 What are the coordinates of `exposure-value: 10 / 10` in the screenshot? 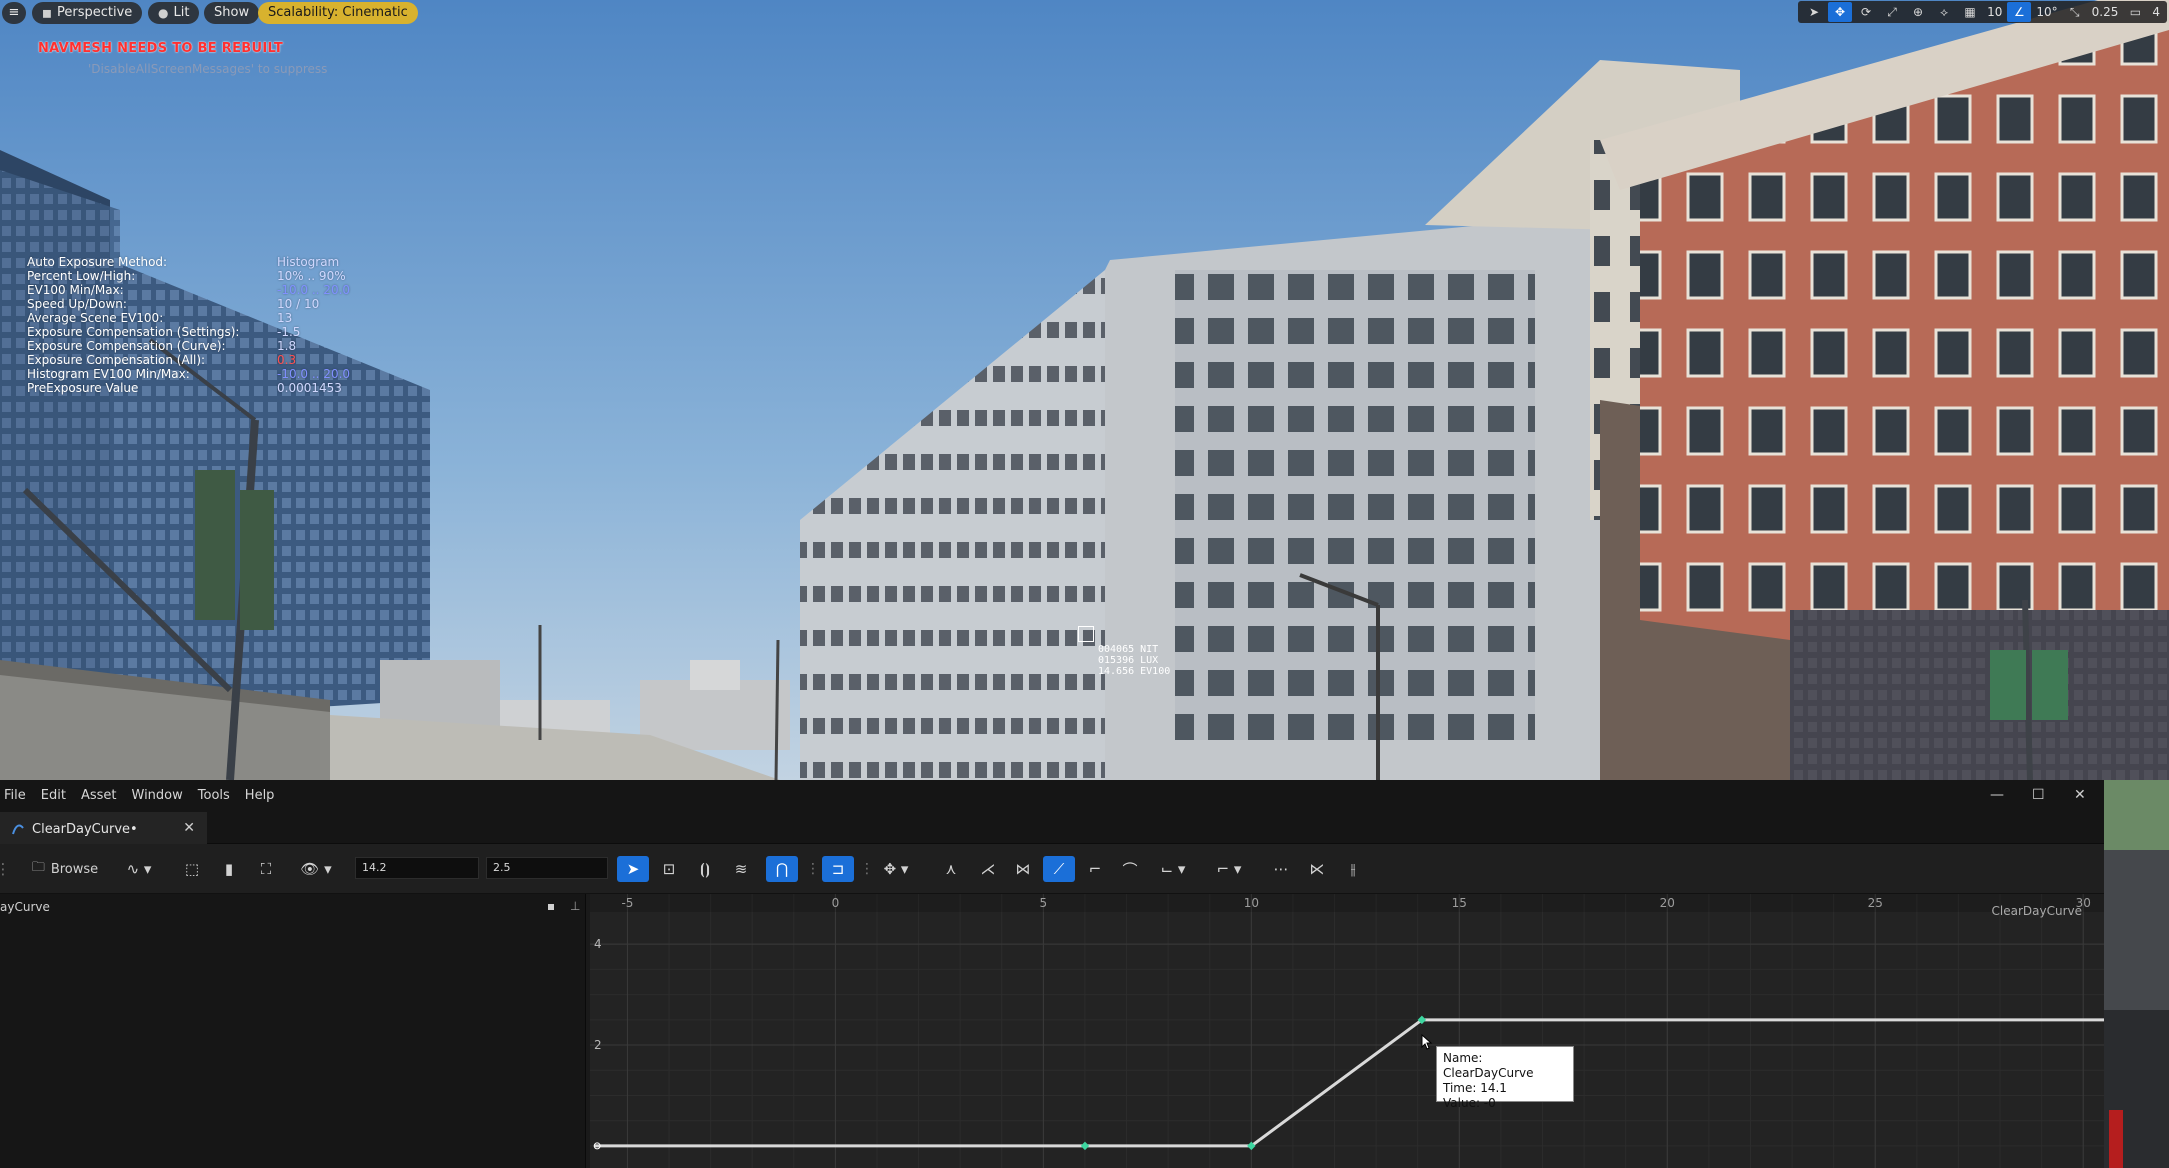 It's located at (298, 304).